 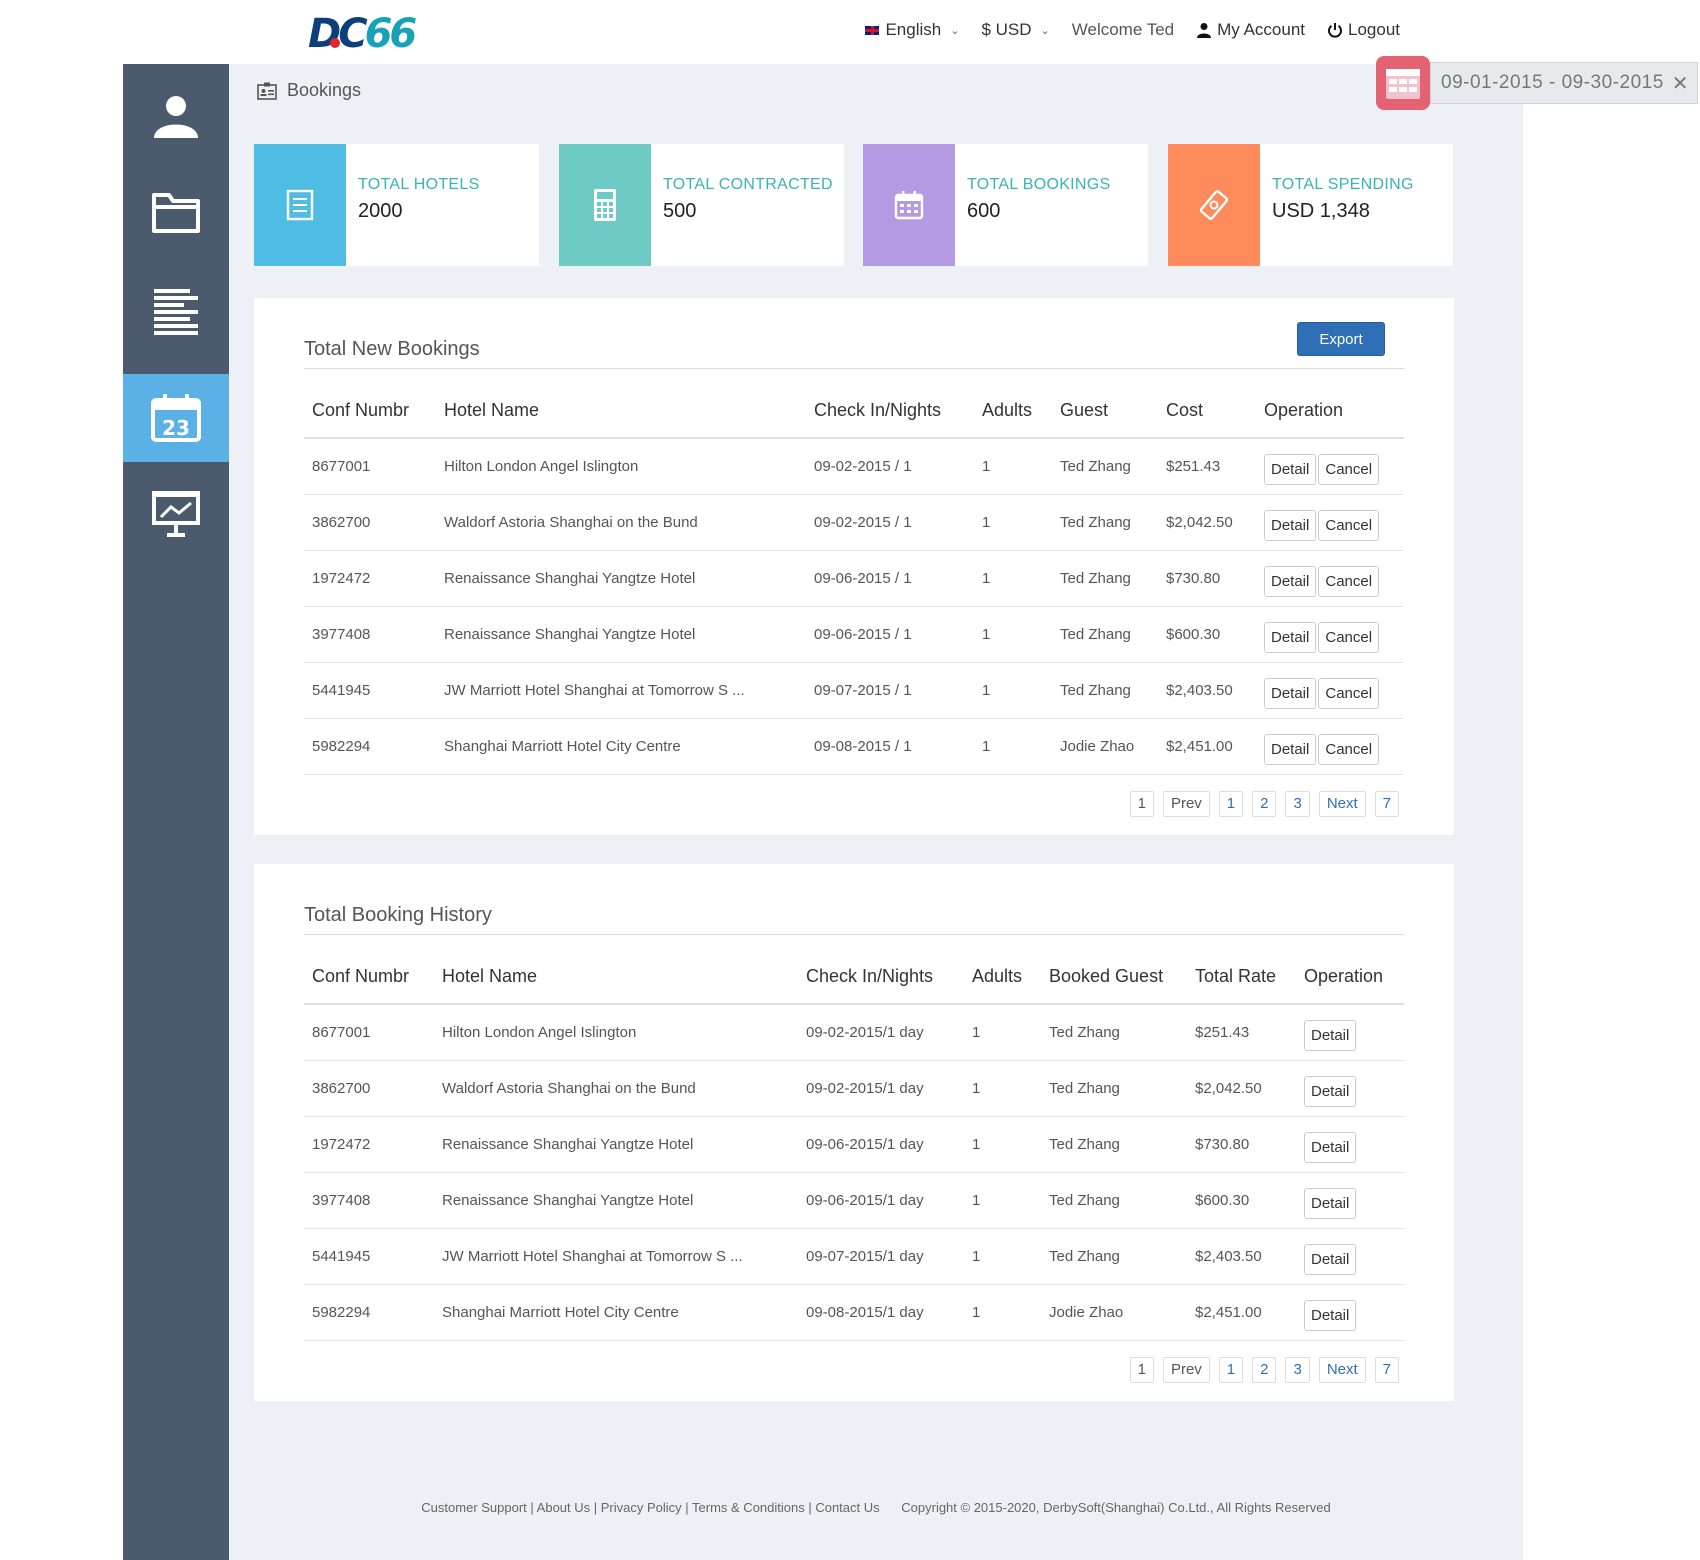 What do you see at coordinates (1343, 184) in the screenshot?
I see `stat-label: TOTAL SPENDING` at bounding box center [1343, 184].